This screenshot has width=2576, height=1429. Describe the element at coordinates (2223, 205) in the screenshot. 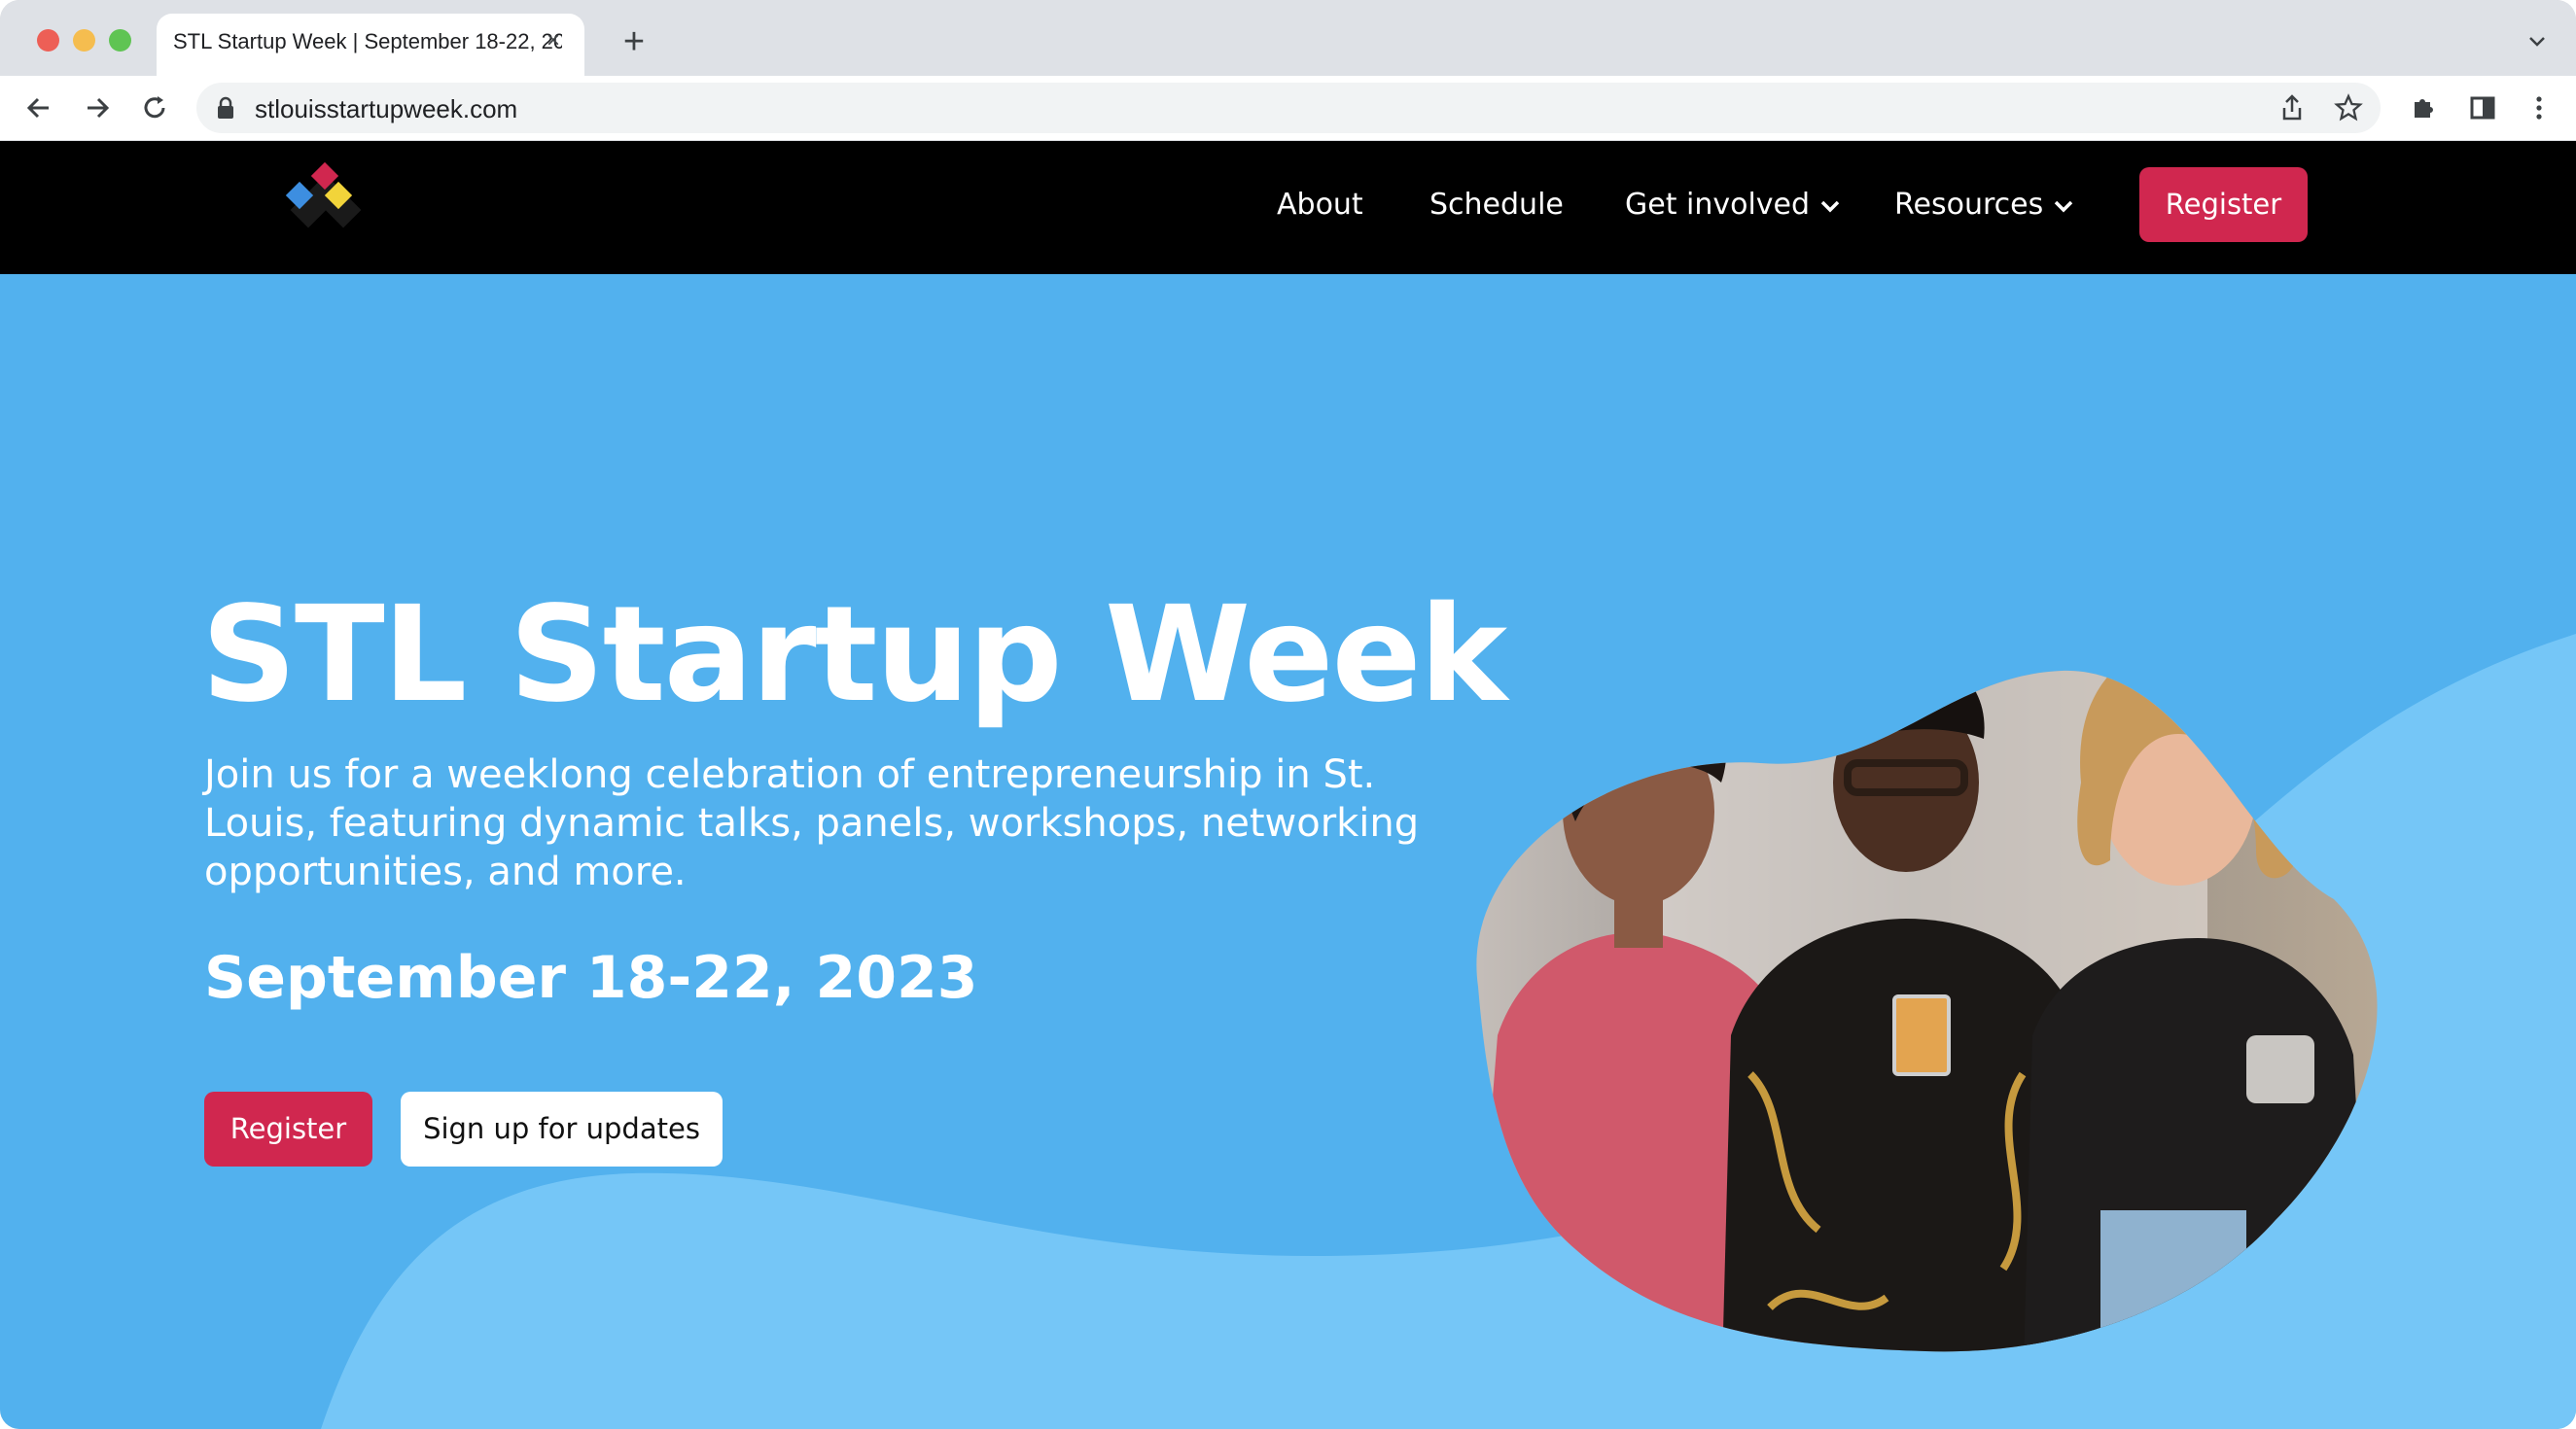

I see `nav-register-button: Register` at that location.